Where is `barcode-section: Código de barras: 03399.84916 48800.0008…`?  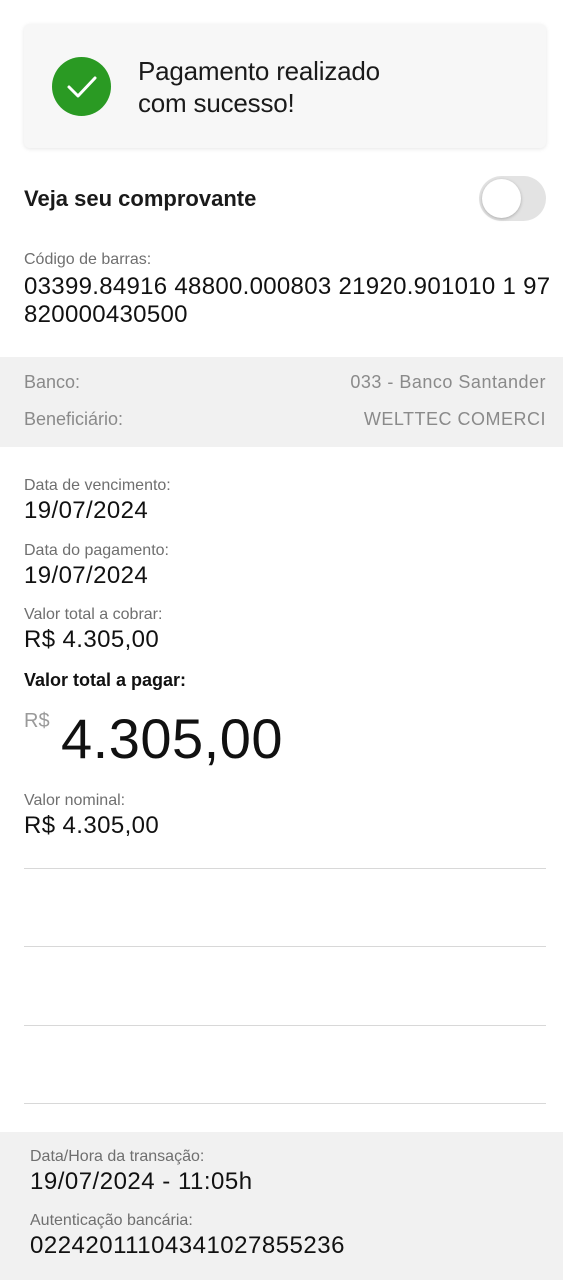 barcode-section: Código de barras: 03399.84916 48800.0008… is located at coordinates (289, 289).